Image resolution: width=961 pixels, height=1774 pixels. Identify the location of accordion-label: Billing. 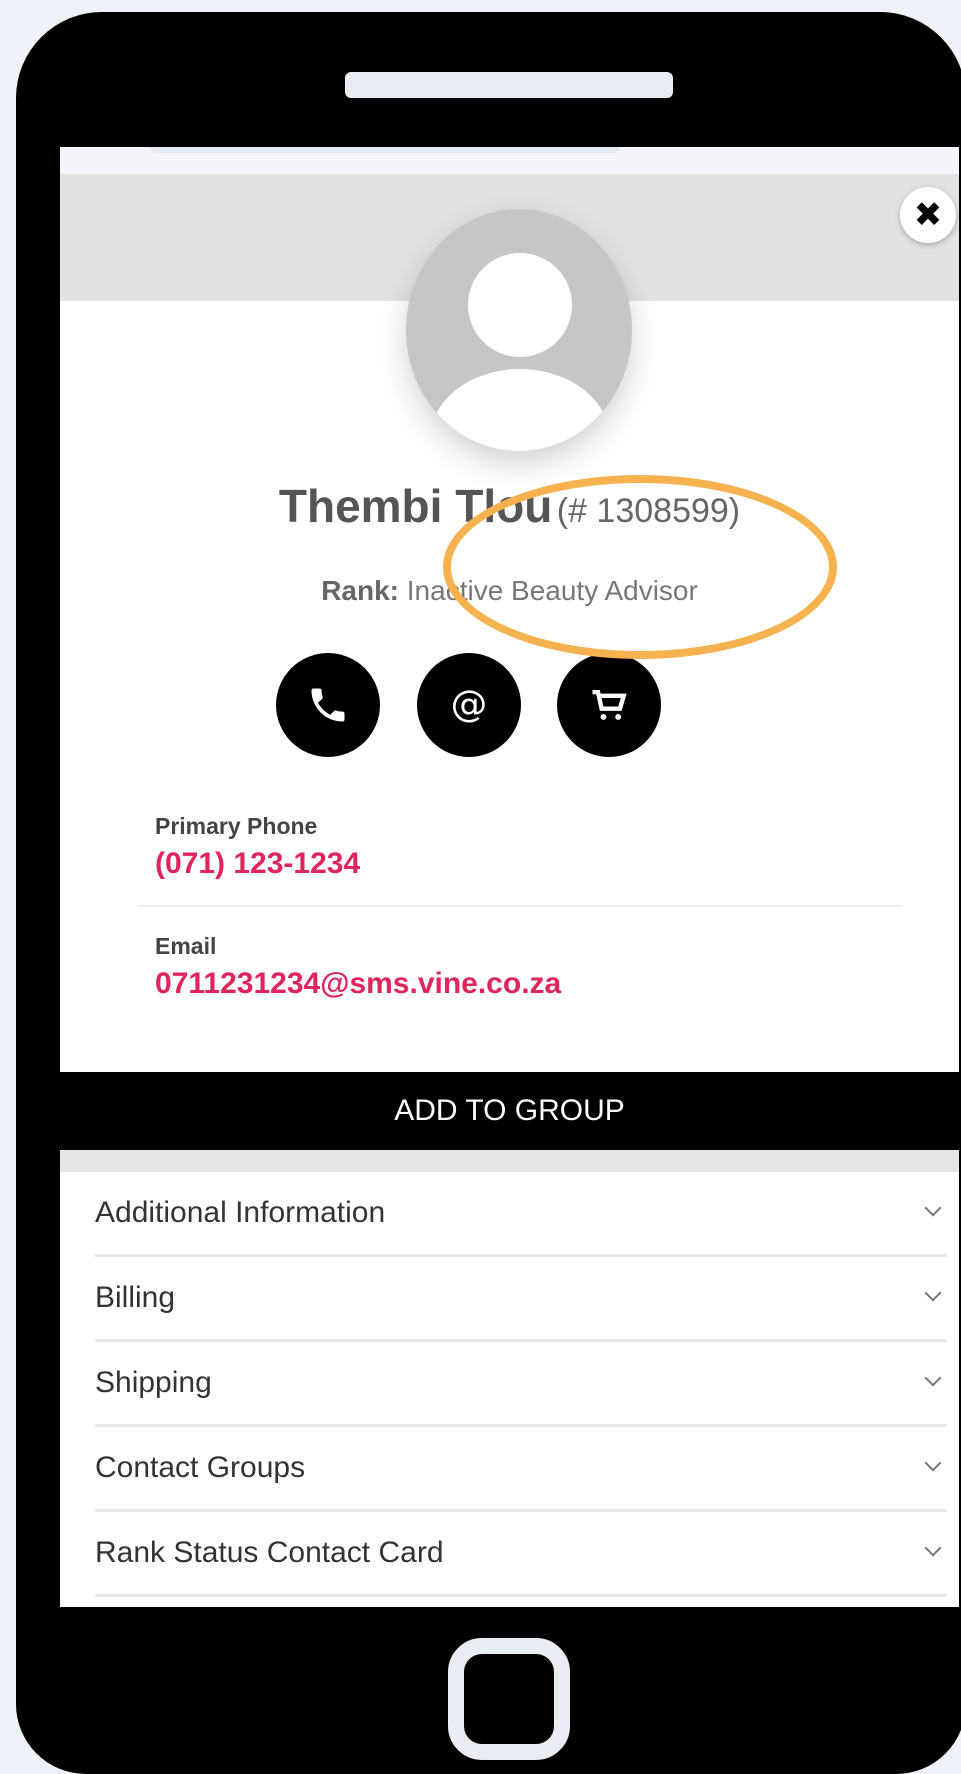
(135, 1297).